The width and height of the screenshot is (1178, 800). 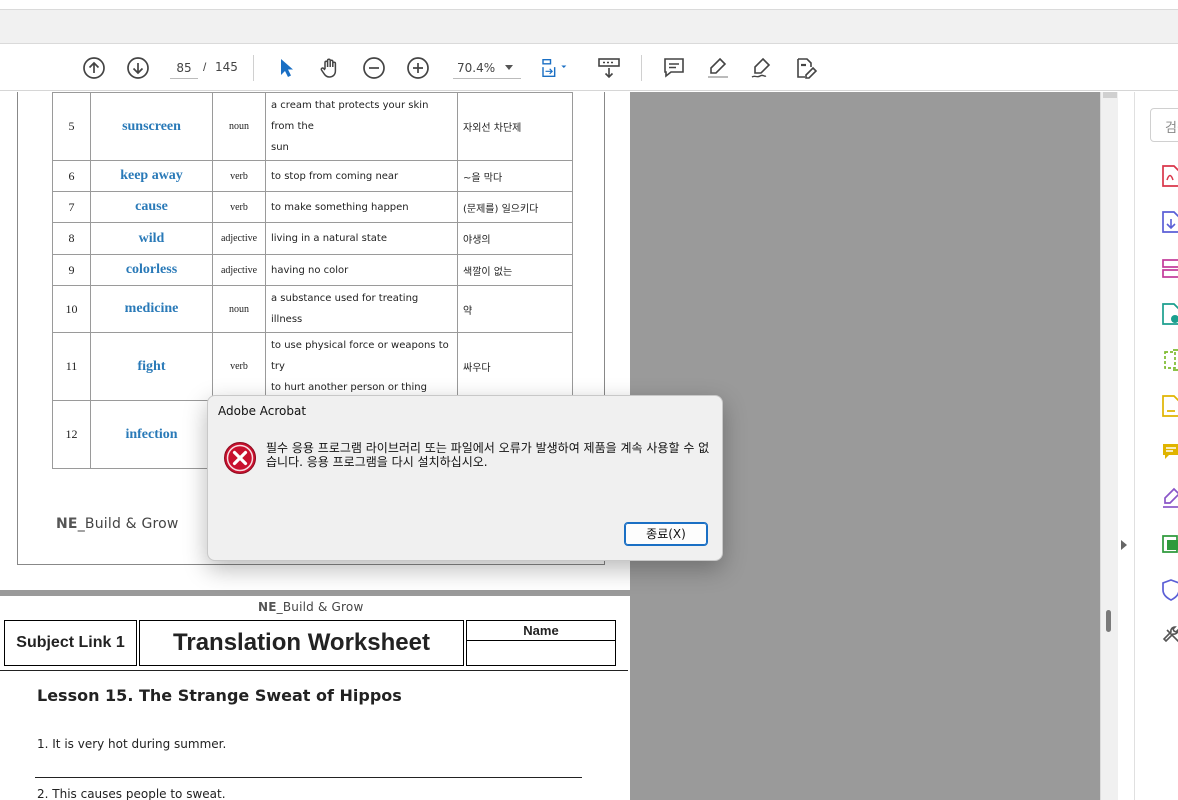 I want to click on definition: a substance used for treating illness, so click(x=361, y=309).